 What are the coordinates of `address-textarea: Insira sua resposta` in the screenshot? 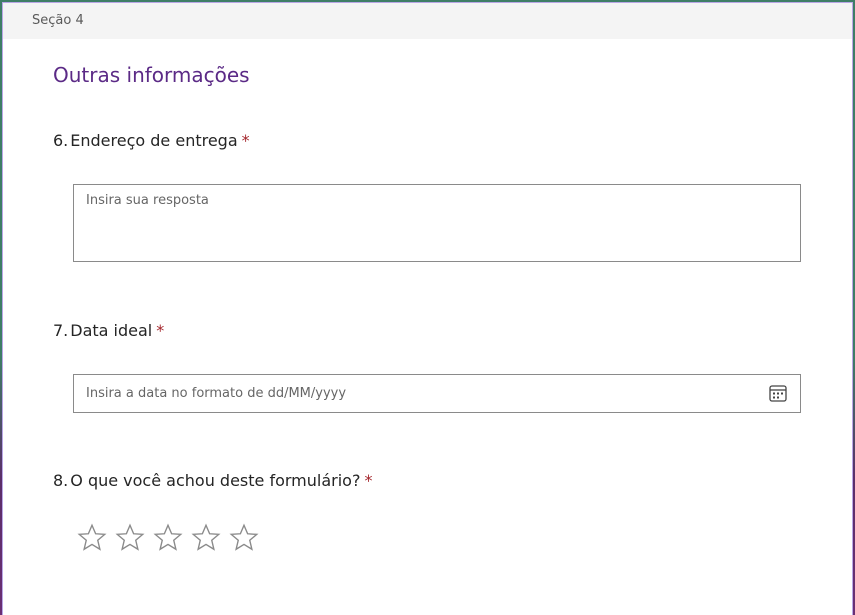 It's located at (437, 223).